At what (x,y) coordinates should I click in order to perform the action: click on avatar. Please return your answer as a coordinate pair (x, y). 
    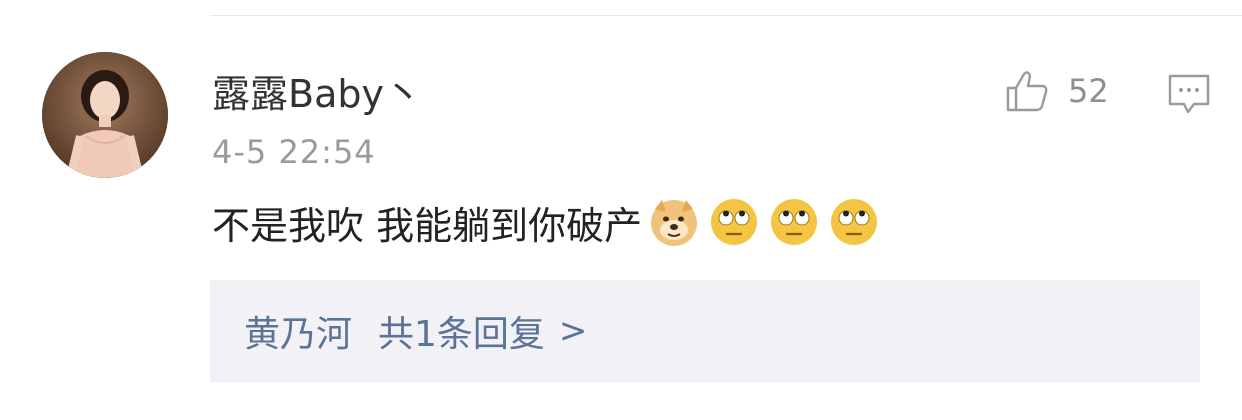
    Looking at the image, I should click on (105, 115).